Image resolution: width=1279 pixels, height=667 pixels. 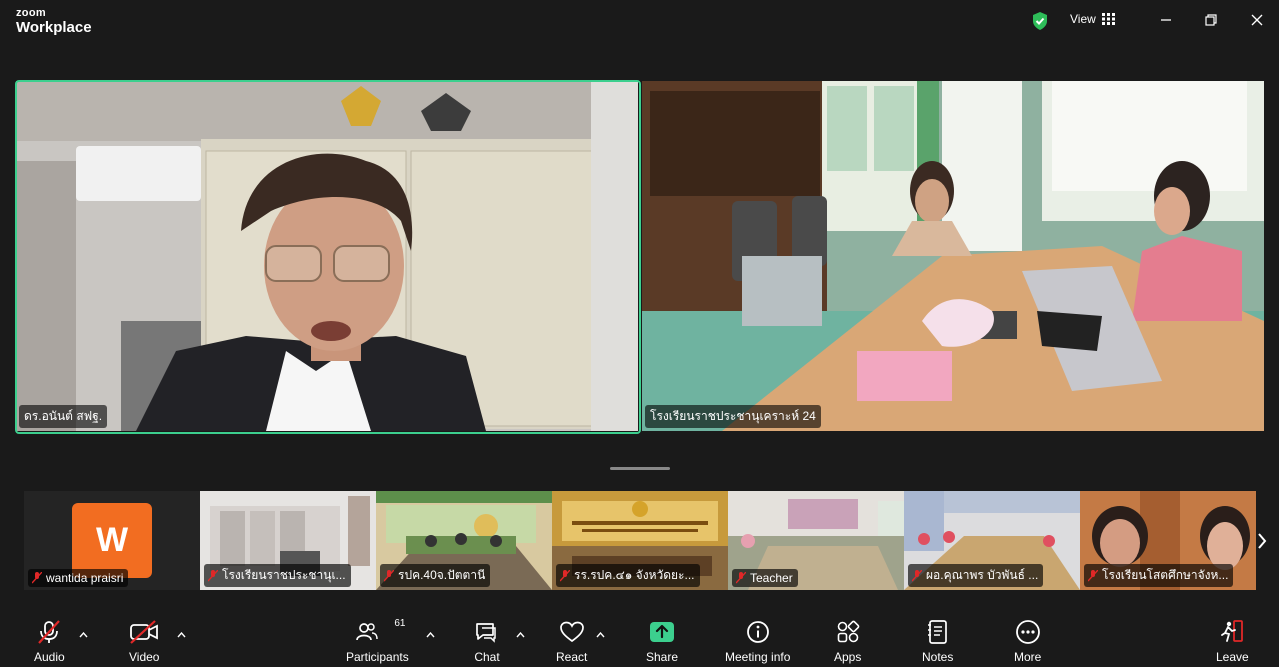 I want to click on security-shield-icon, so click(x=1040, y=21).